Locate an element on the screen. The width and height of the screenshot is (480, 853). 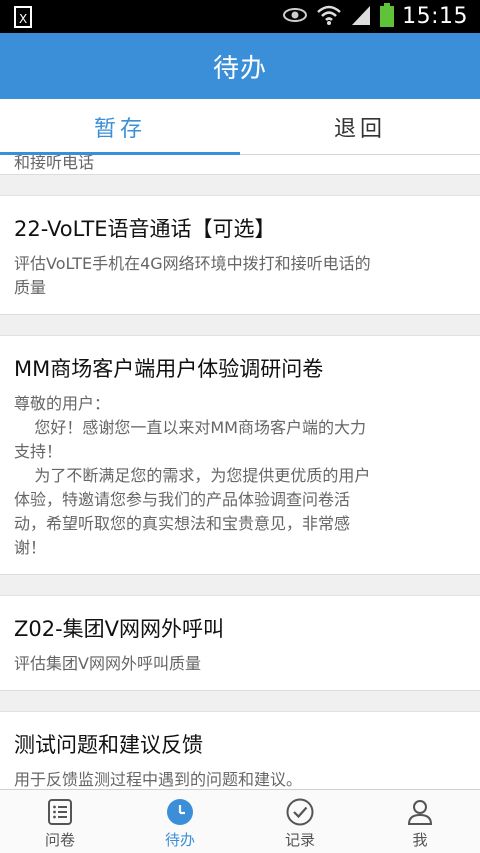
list-item-title: MM商场客户端用户体验调研问卷 is located at coordinates (169, 369).